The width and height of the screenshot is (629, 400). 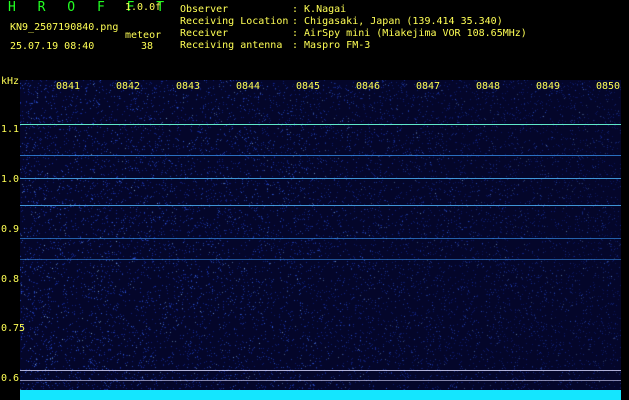 What do you see at coordinates (10, 279) in the screenshot?
I see `y-tick-label: 0.8` at bounding box center [10, 279].